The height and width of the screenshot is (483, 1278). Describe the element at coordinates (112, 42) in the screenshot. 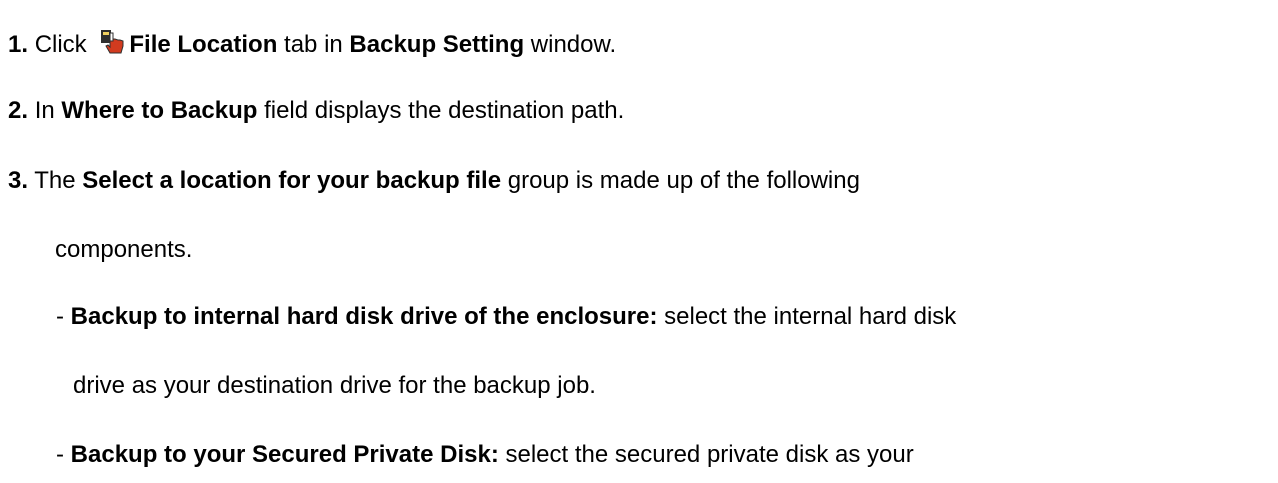

I see `tab-hand-icon` at that location.